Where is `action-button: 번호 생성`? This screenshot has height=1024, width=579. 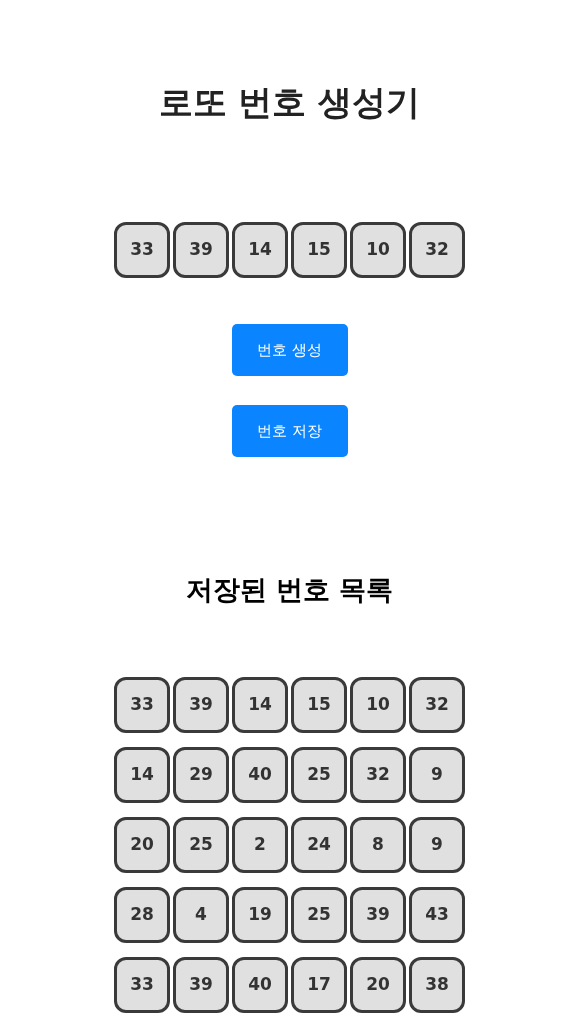 action-button: 번호 생성 is located at coordinates (289, 350).